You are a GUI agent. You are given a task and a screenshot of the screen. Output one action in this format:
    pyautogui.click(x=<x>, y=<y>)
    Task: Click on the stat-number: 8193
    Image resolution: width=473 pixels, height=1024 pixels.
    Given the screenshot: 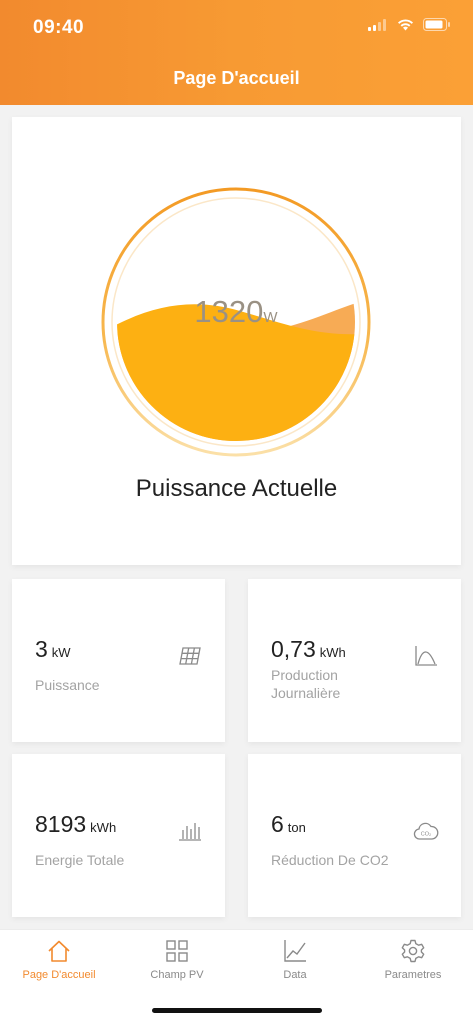 What is the action you would take?
    pyautogui.click(x=61, y=824)
    